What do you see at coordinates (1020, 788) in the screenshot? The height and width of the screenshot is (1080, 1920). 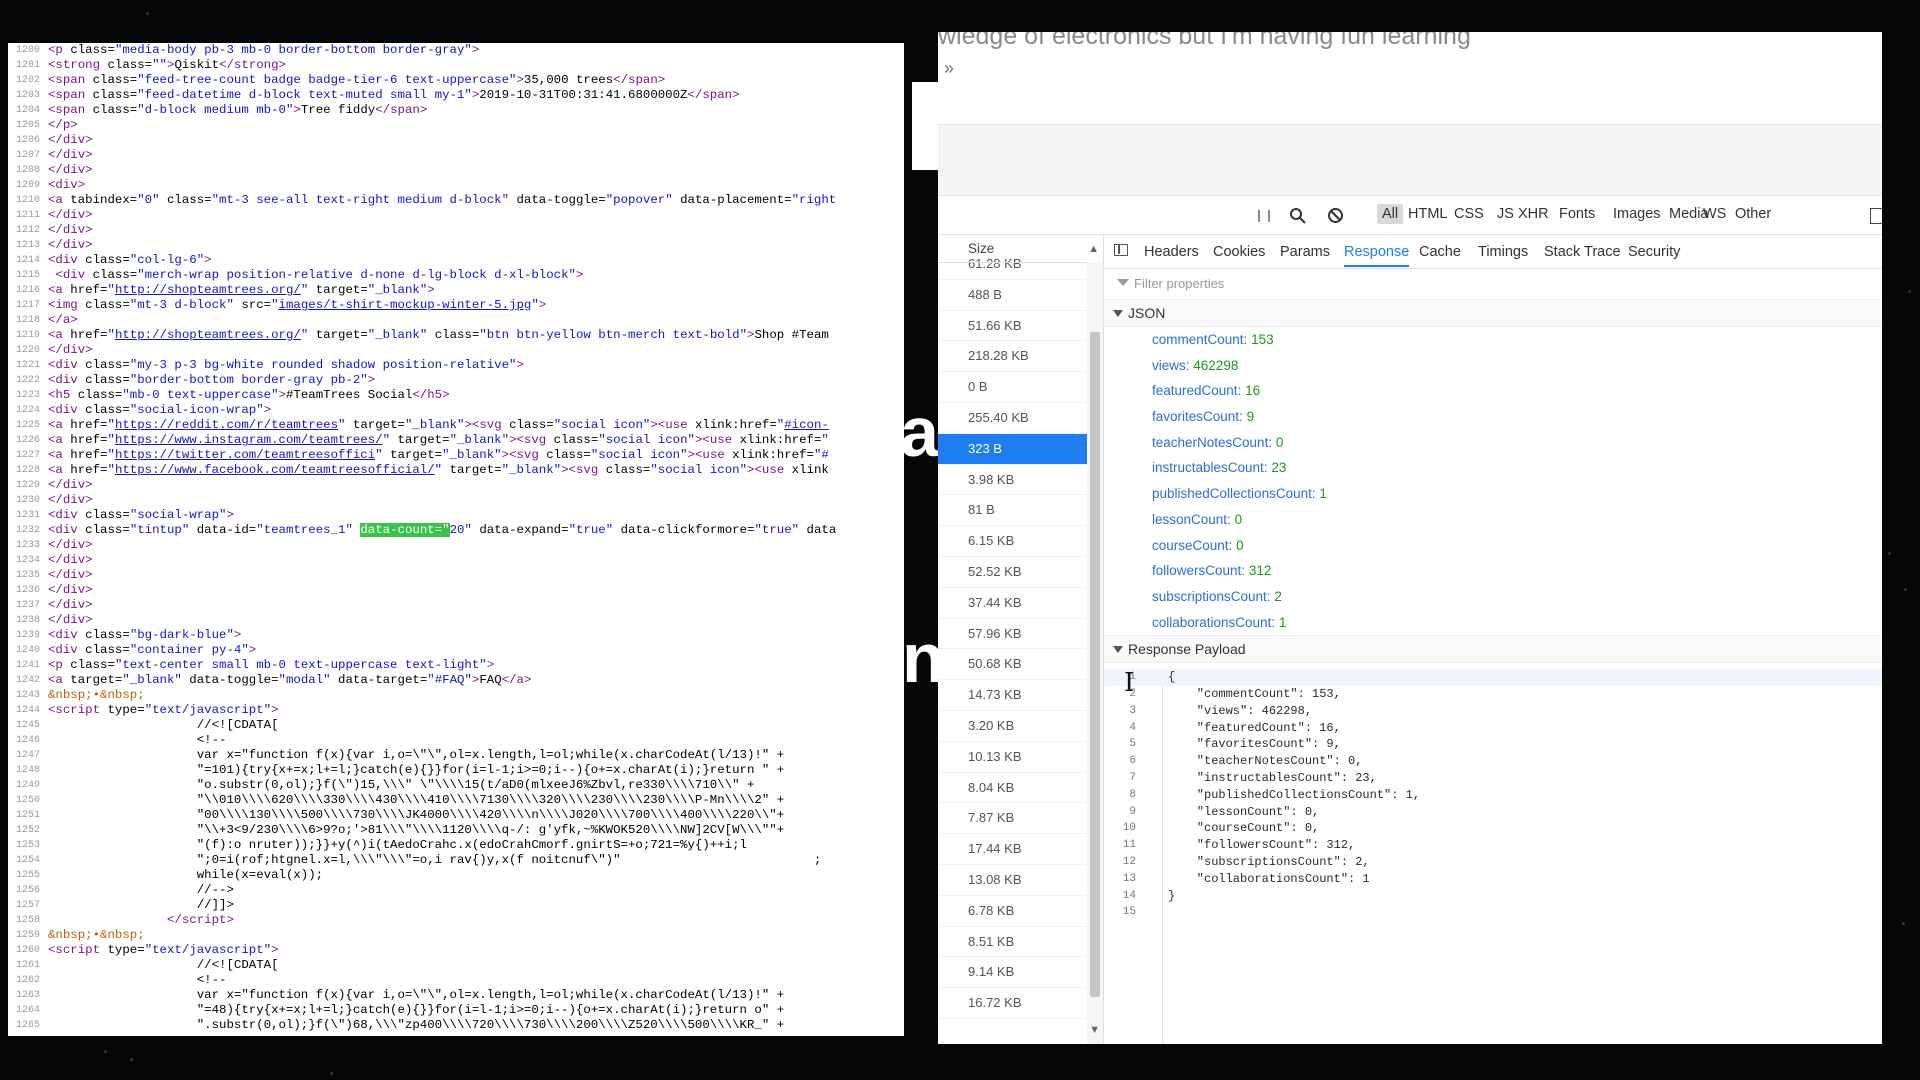 I see `request-size-row: 8.04 KB` at bounding box center [1020, 788].